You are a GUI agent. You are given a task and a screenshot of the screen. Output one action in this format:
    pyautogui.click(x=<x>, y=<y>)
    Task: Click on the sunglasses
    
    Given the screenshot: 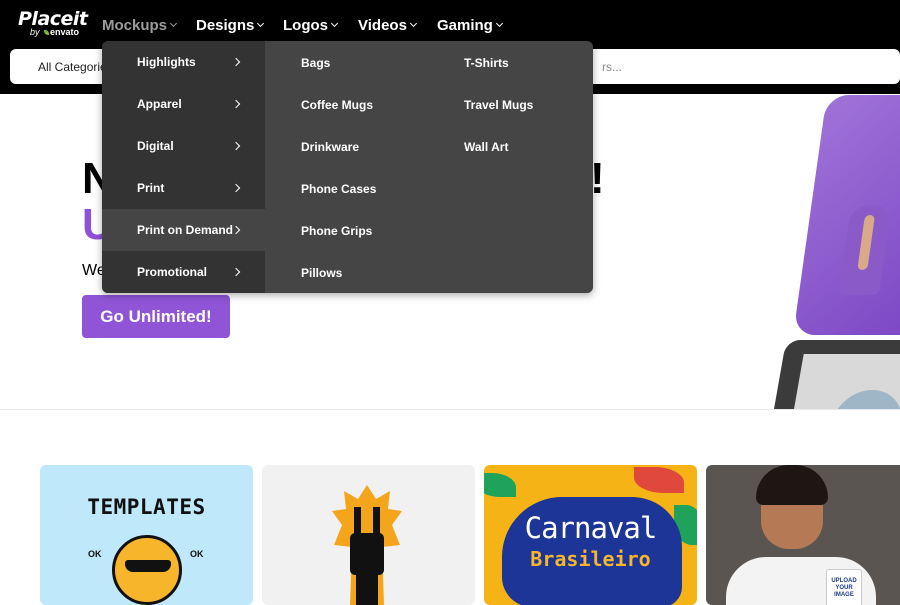 What is the action you would take?
    pyautogui.click(x=148, y=566)
    